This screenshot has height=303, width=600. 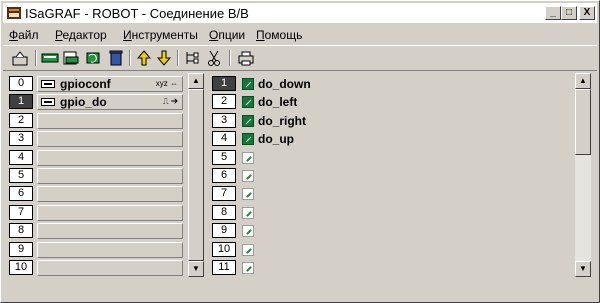 What do you see at coordinates (116, 58) in the screenshot?
I see `delete-icon` at bounding box center [116, 58].